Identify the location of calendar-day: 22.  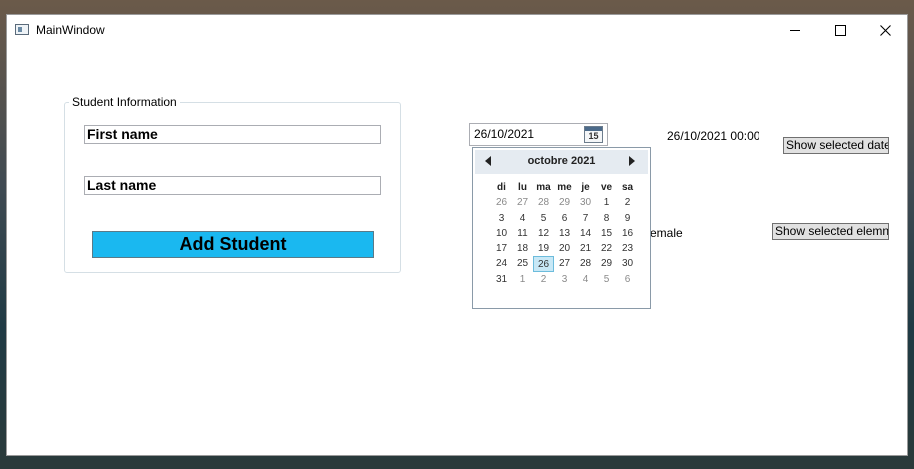
(606, 248).